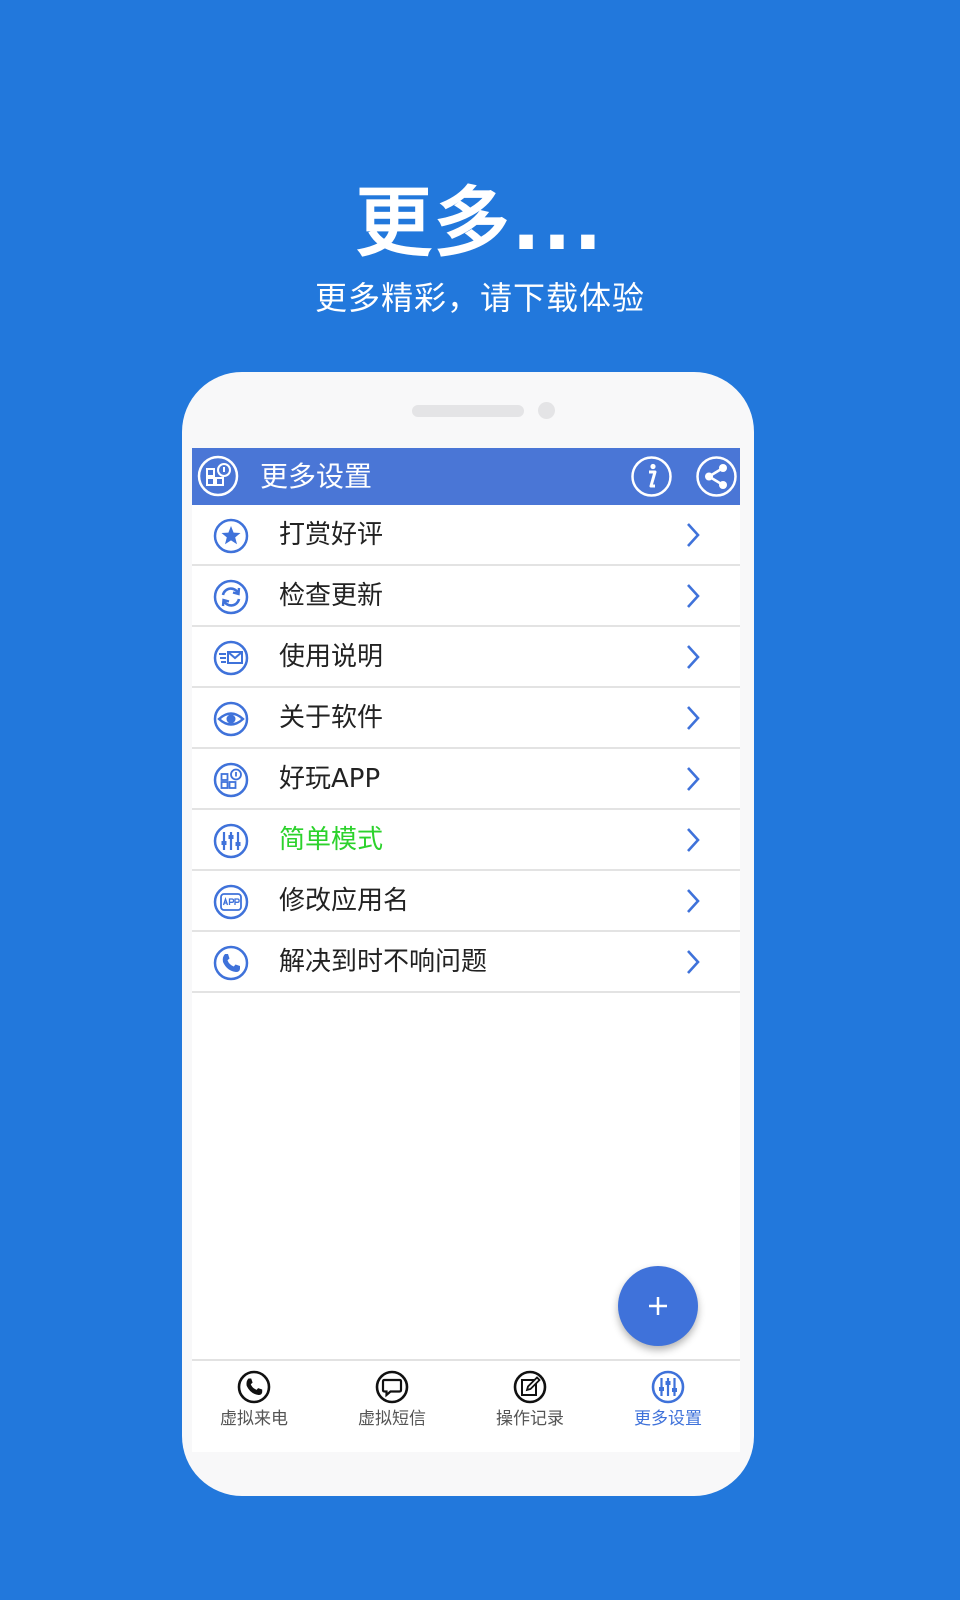 Image resolution: width=960 pixels, height=1600 pixels. Describe the element at coordinates (231, 597) in the screenshot. I see `refresh-icon` at that location.